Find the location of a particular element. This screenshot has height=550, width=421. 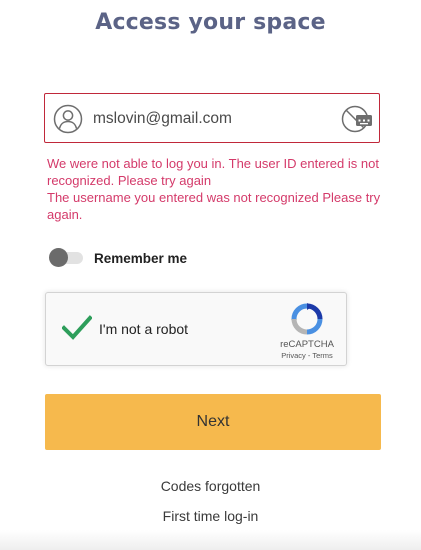

checkmark-icon is located at coordinates (77, 328).